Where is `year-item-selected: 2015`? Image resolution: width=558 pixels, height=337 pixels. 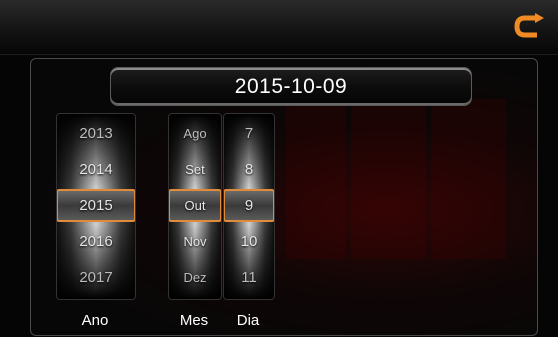 year-item-selected: 2015 is located at coordinates (96, 205).